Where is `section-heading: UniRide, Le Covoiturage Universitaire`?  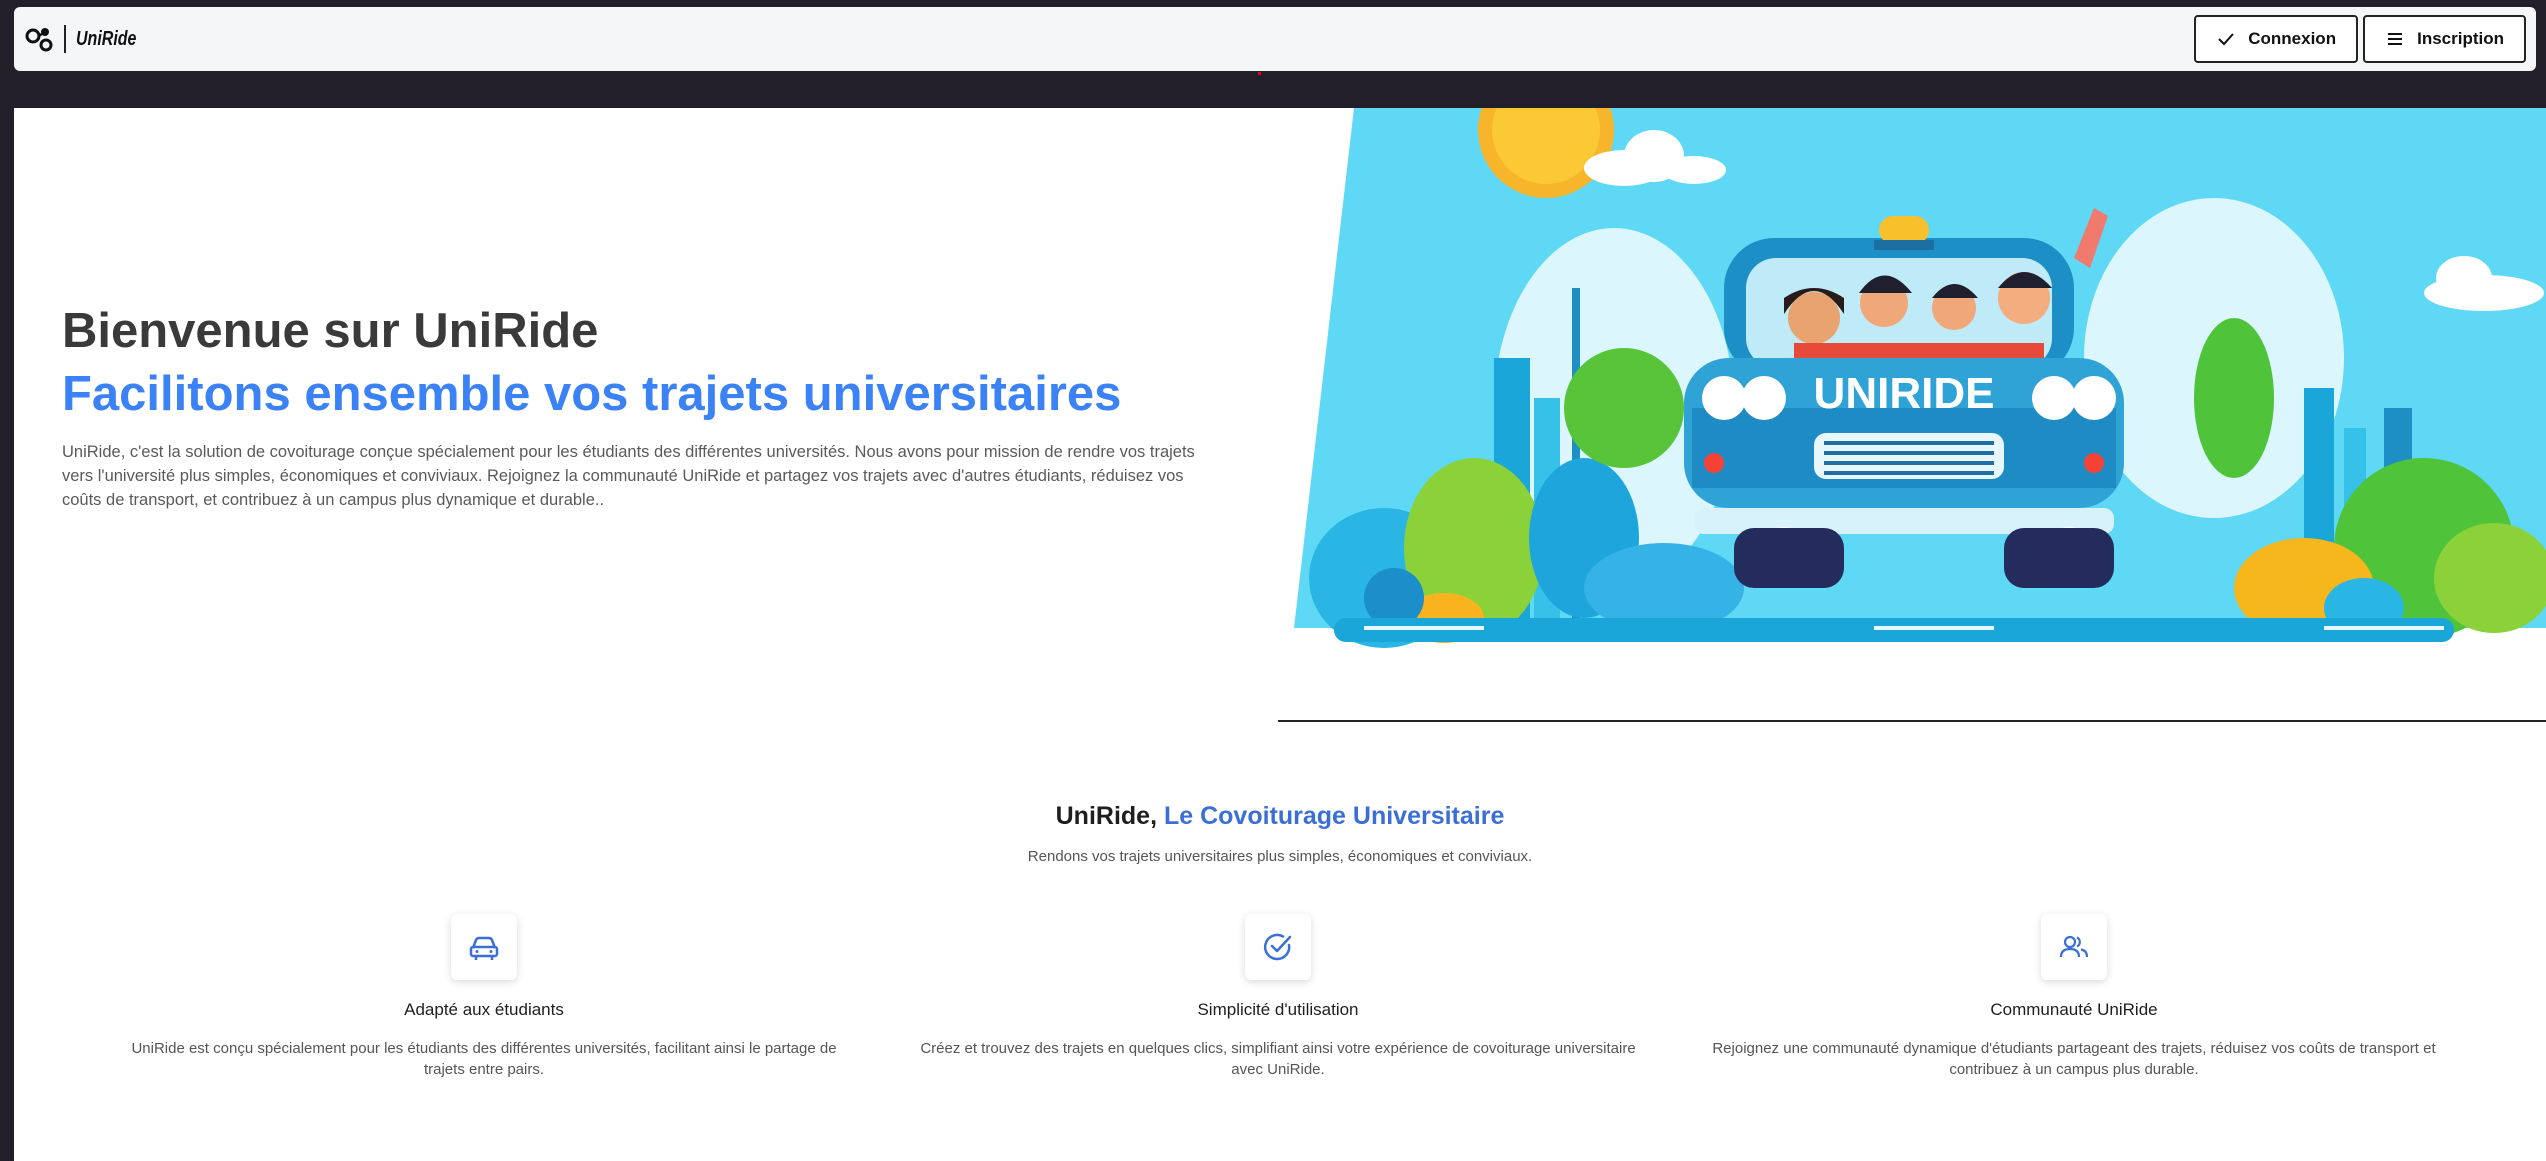 section-heading: UniRide, Le Covoiturage Universitaire is located at coordinates (1280, 816).